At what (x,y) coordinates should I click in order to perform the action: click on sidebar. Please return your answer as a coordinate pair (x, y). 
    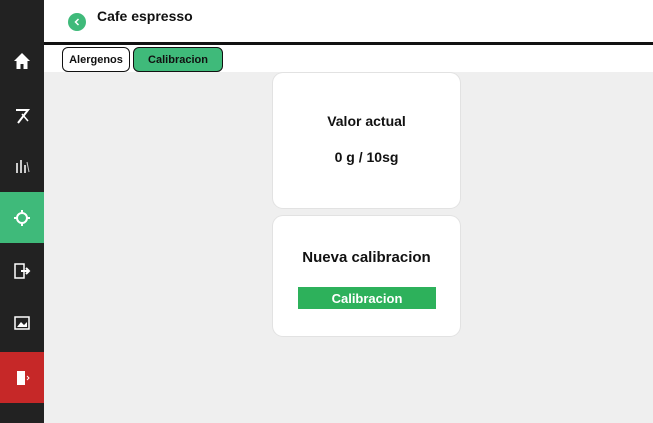
    Looking at the image, I should click on (22, 211).